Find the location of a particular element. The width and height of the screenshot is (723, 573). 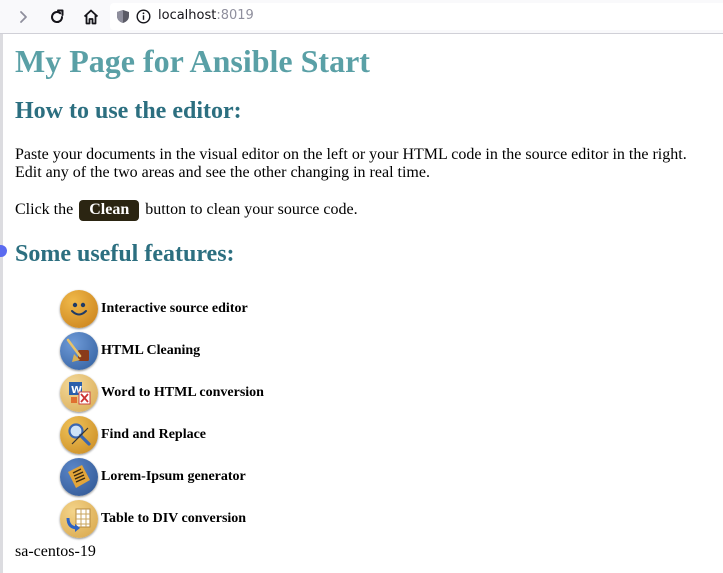

feature-label: Lorem-Ipsum generator is located at coordinates (173, 476).